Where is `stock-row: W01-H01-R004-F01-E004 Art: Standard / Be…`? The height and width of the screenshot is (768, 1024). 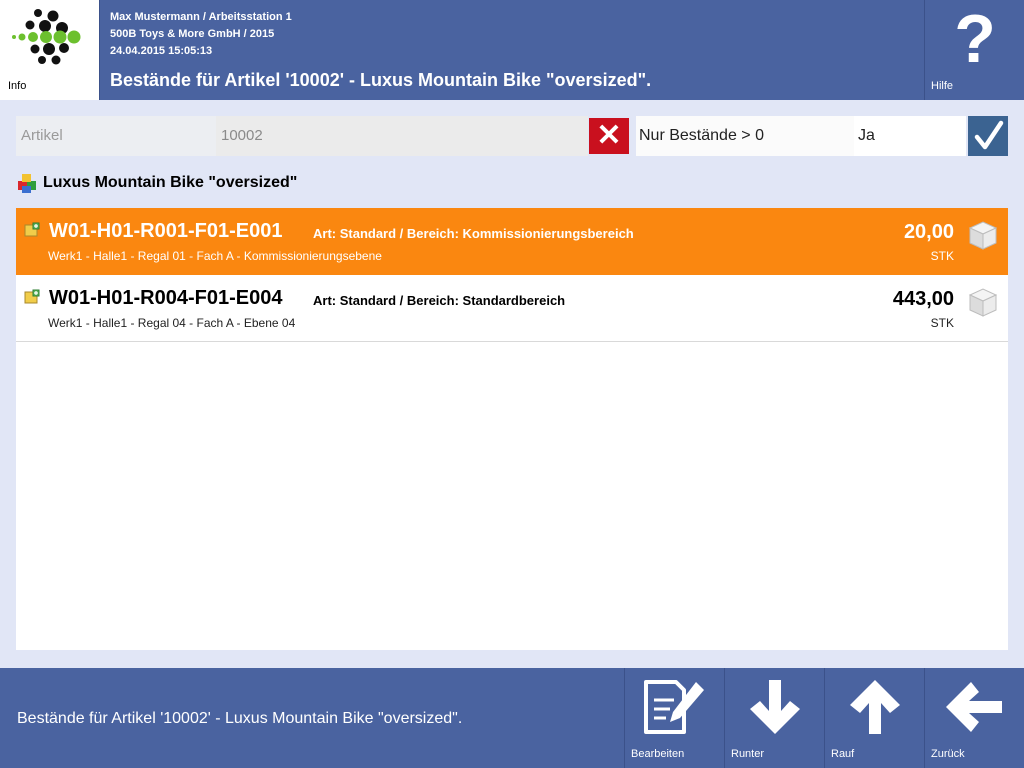 stock-row: W01-H01-R004-F01-E004 Art: Standard / Be… is located at coordinates (512, 308).